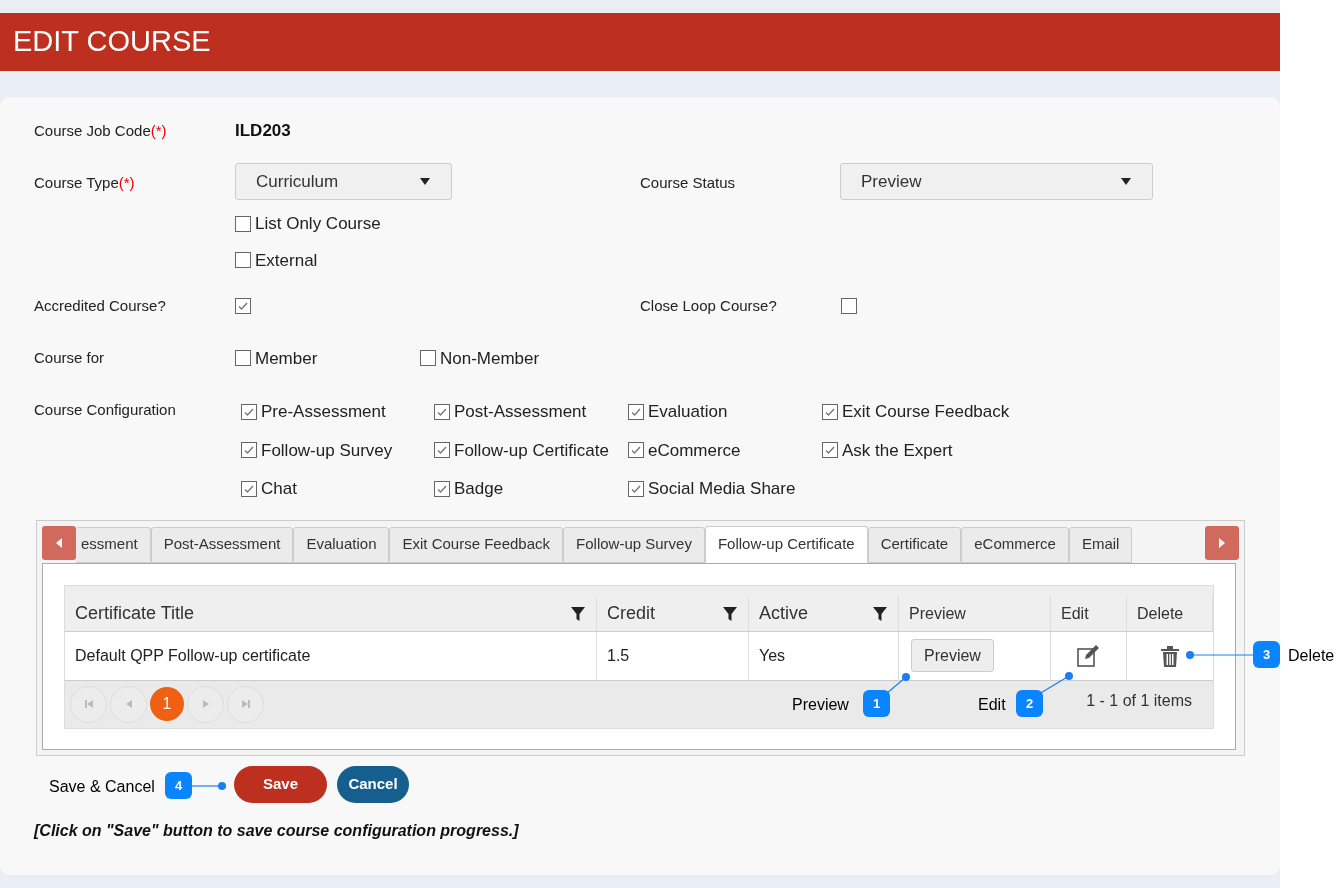 The image size is (1344, 888). I want to click on checkbox-label: Member, so click(286, 358).